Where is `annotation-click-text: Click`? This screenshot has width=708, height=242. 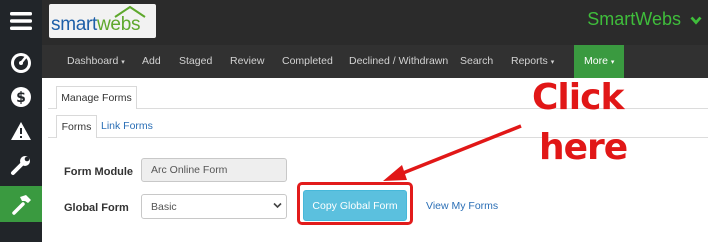 annotation-click-text: Click is located at coordinates (578, 97).